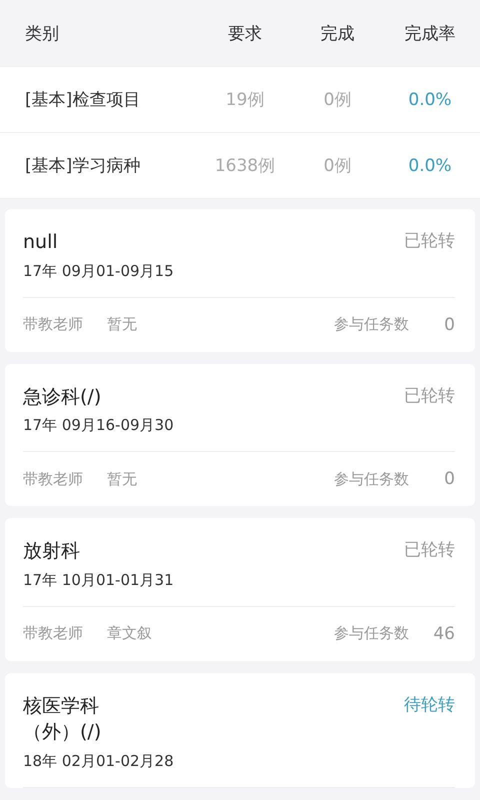 The image size is (480, 800). I want to click on teacher-name: 章文叙, so click(130, 634).